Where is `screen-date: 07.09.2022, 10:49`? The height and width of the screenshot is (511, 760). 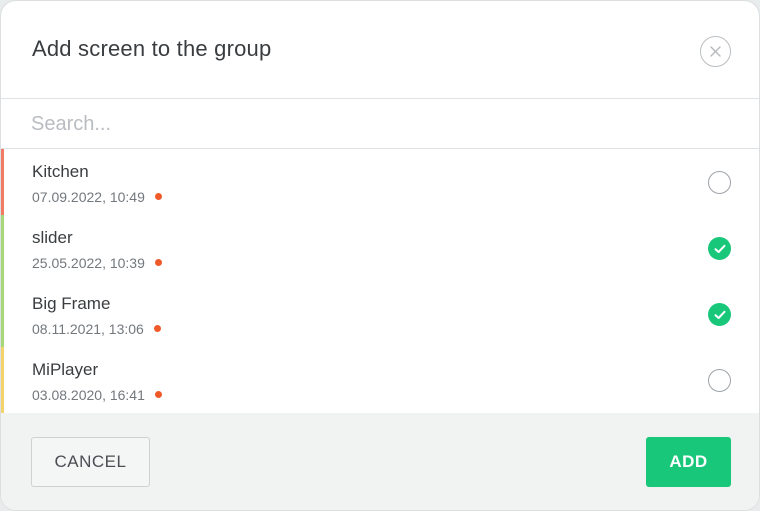
screen-date: 07.09.2022, 10:49 is located at coordinates (97, 197).